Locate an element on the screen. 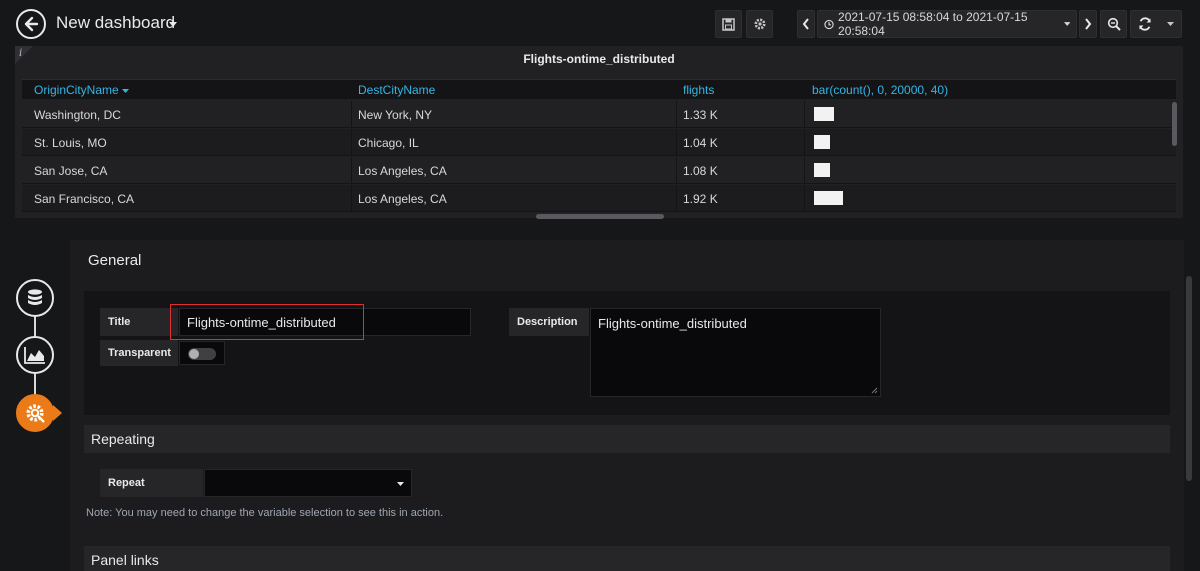  column-header-dest: DestCityName is located at coordinates (396, 90).